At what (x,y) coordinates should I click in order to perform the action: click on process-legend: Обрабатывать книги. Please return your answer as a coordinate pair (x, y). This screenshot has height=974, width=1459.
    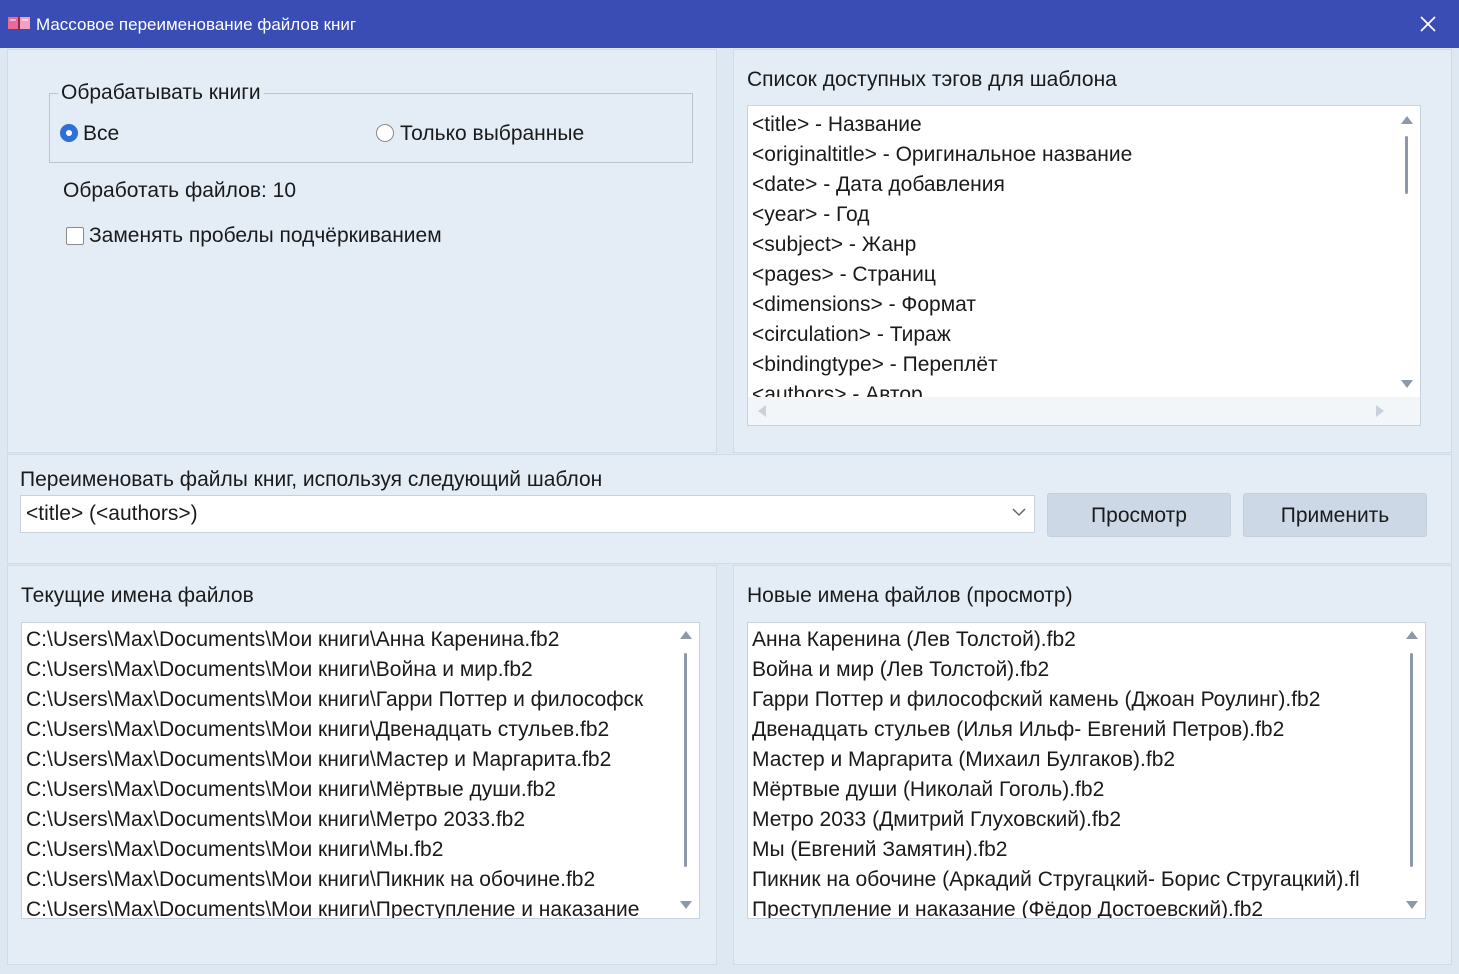
    Looking at the image, I should click on (161, 93).